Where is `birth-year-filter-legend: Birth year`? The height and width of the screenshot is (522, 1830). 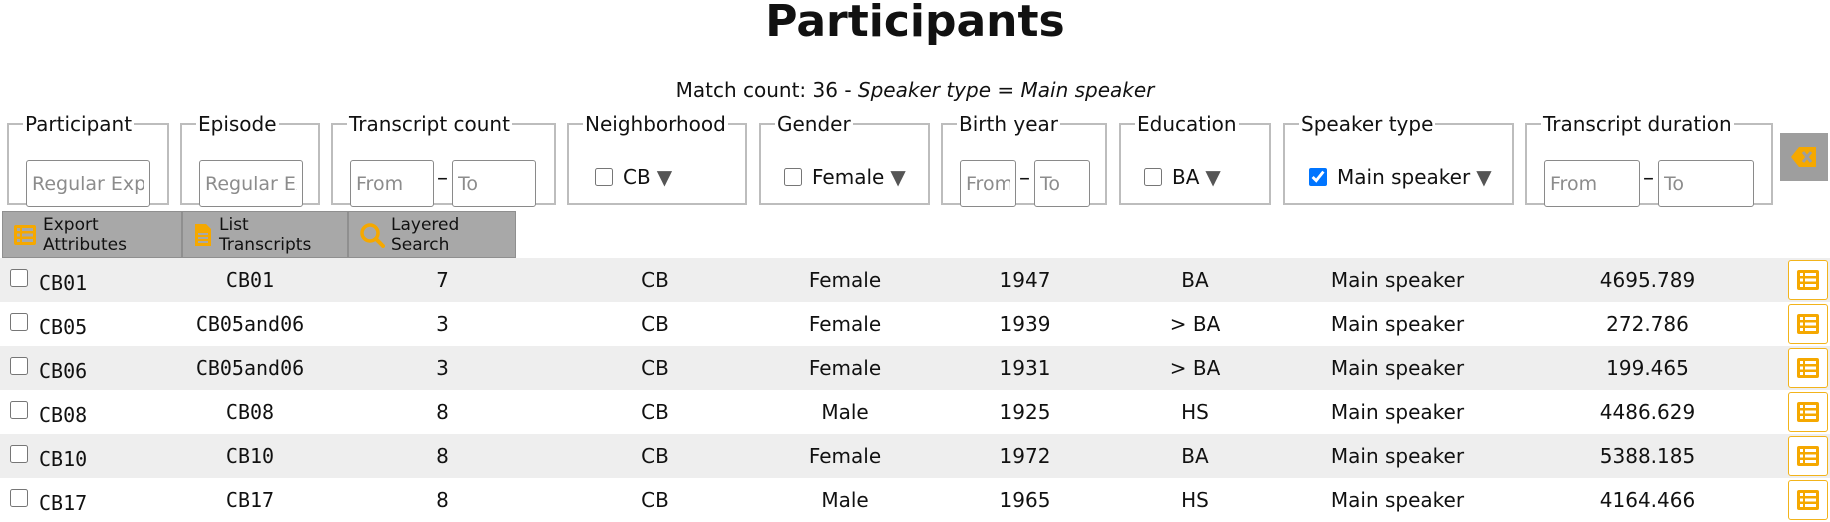 birth-year-filter-legend: Birth year is located at coordinates (1008, 124).